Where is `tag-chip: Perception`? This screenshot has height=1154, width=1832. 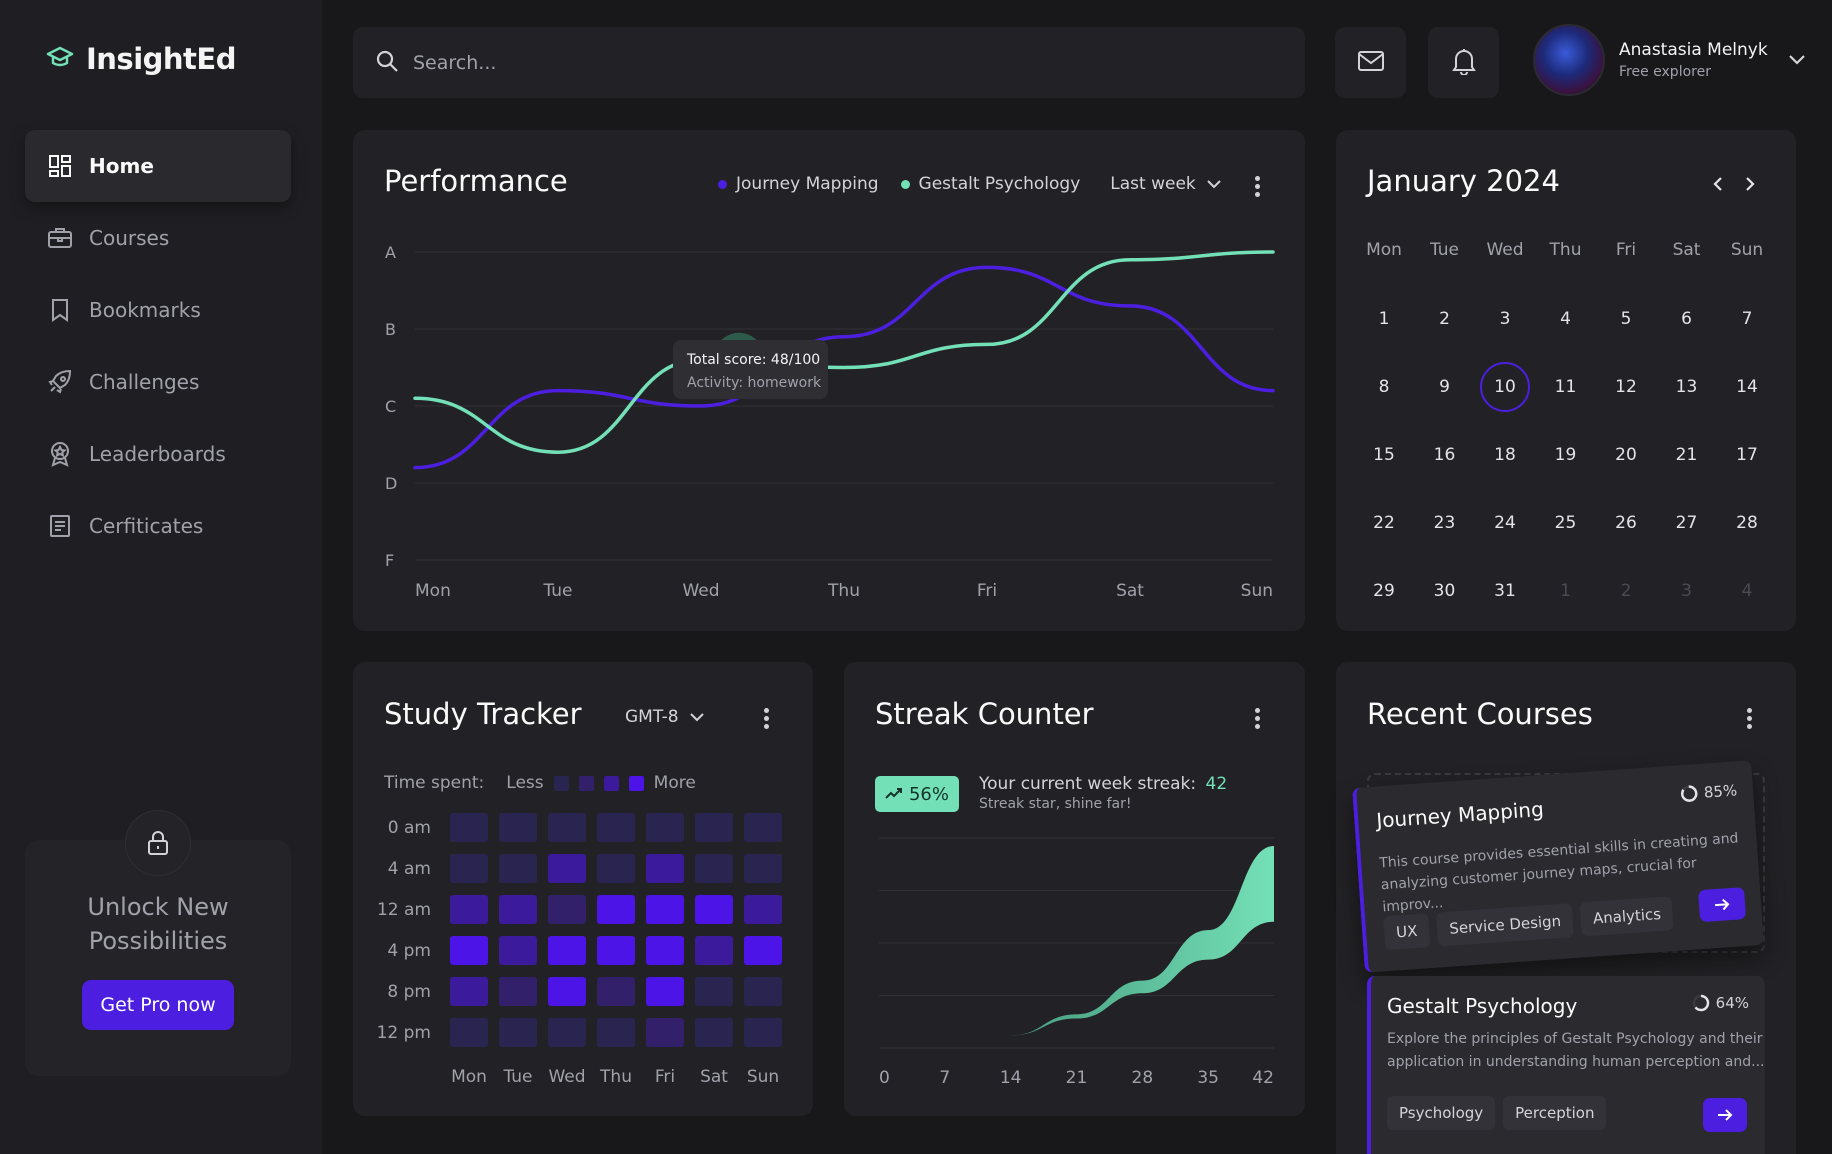 tag-chip: Perception is located at coordinates (1555, 1113).